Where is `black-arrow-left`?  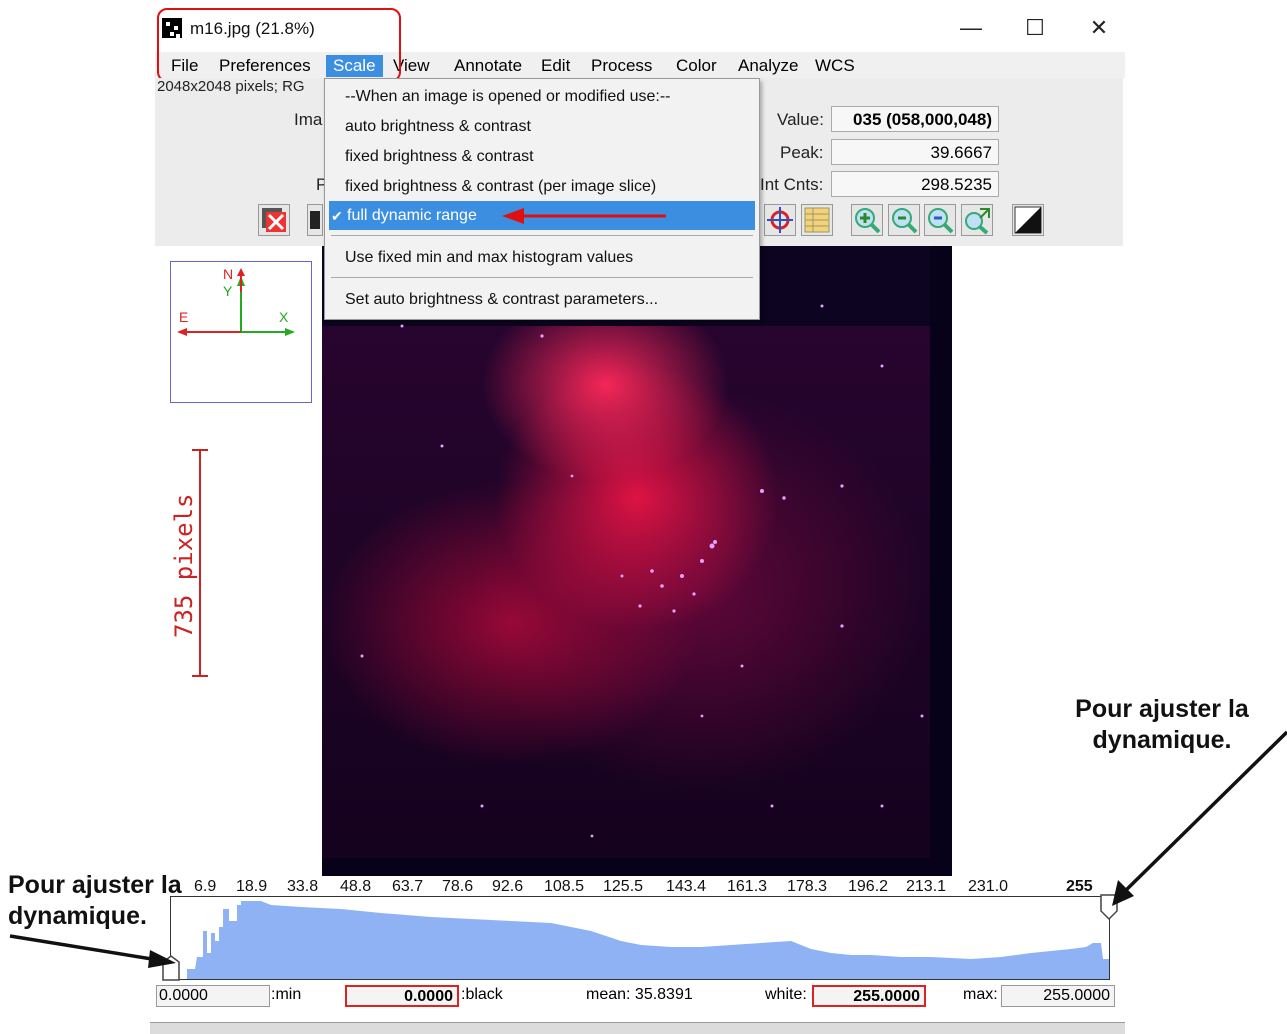
black-arrow-left is located at coordinates (92, 951).